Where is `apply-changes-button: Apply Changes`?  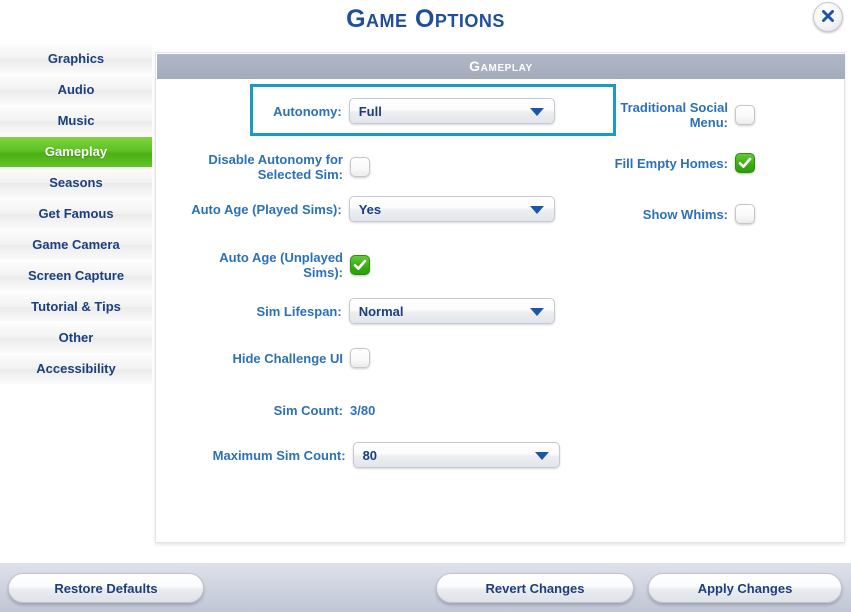
apply-changes-button: Apply Changes is located at coordinates (745, 588).